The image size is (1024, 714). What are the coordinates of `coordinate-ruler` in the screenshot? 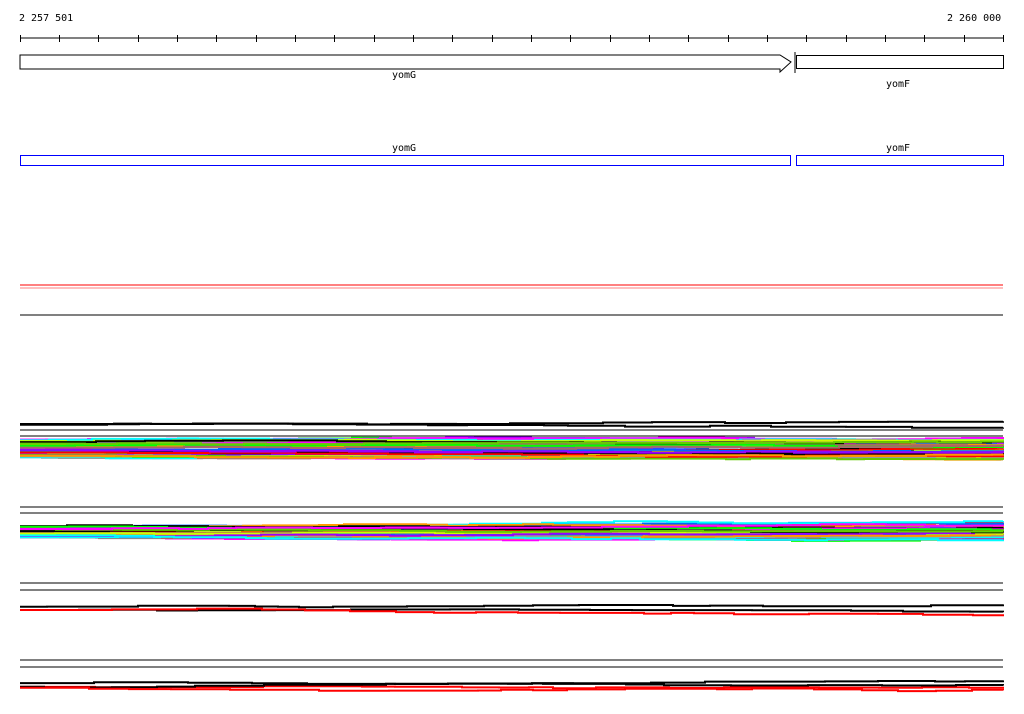 It's located at (512, 38).